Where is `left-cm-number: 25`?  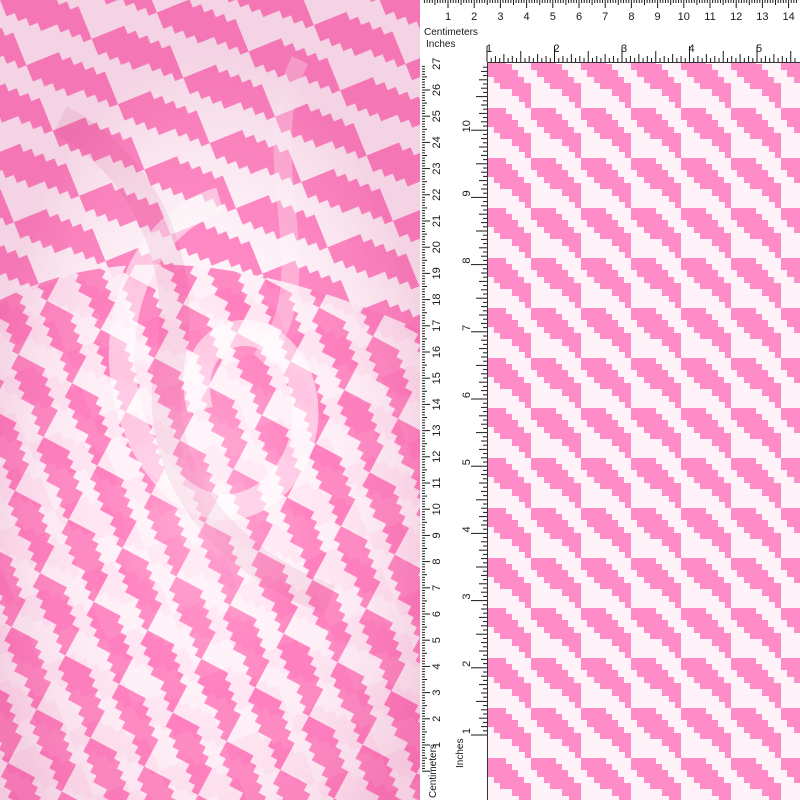 left-cm-number: 25 is located at coordinates (437, 116).